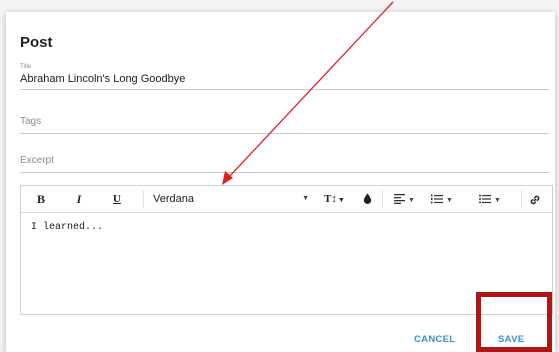 This screenshot has height=352, width=559. Describe the element at coordinates (437, 199) in the screenshot. I see `ordered-list-icon` at that location.